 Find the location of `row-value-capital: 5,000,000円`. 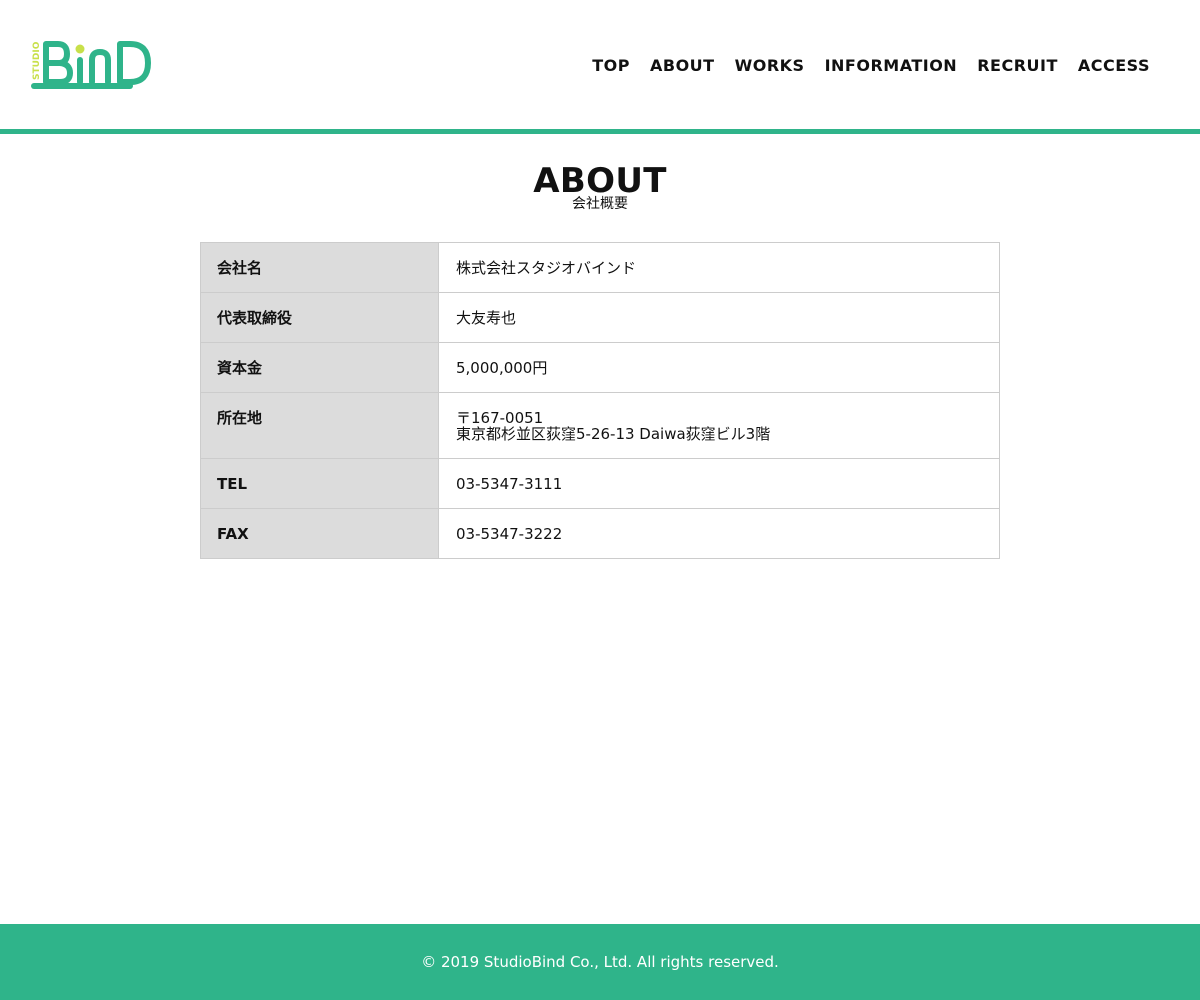

row-value-capital: 5,000,000円 is located at coordinates (719, 367).